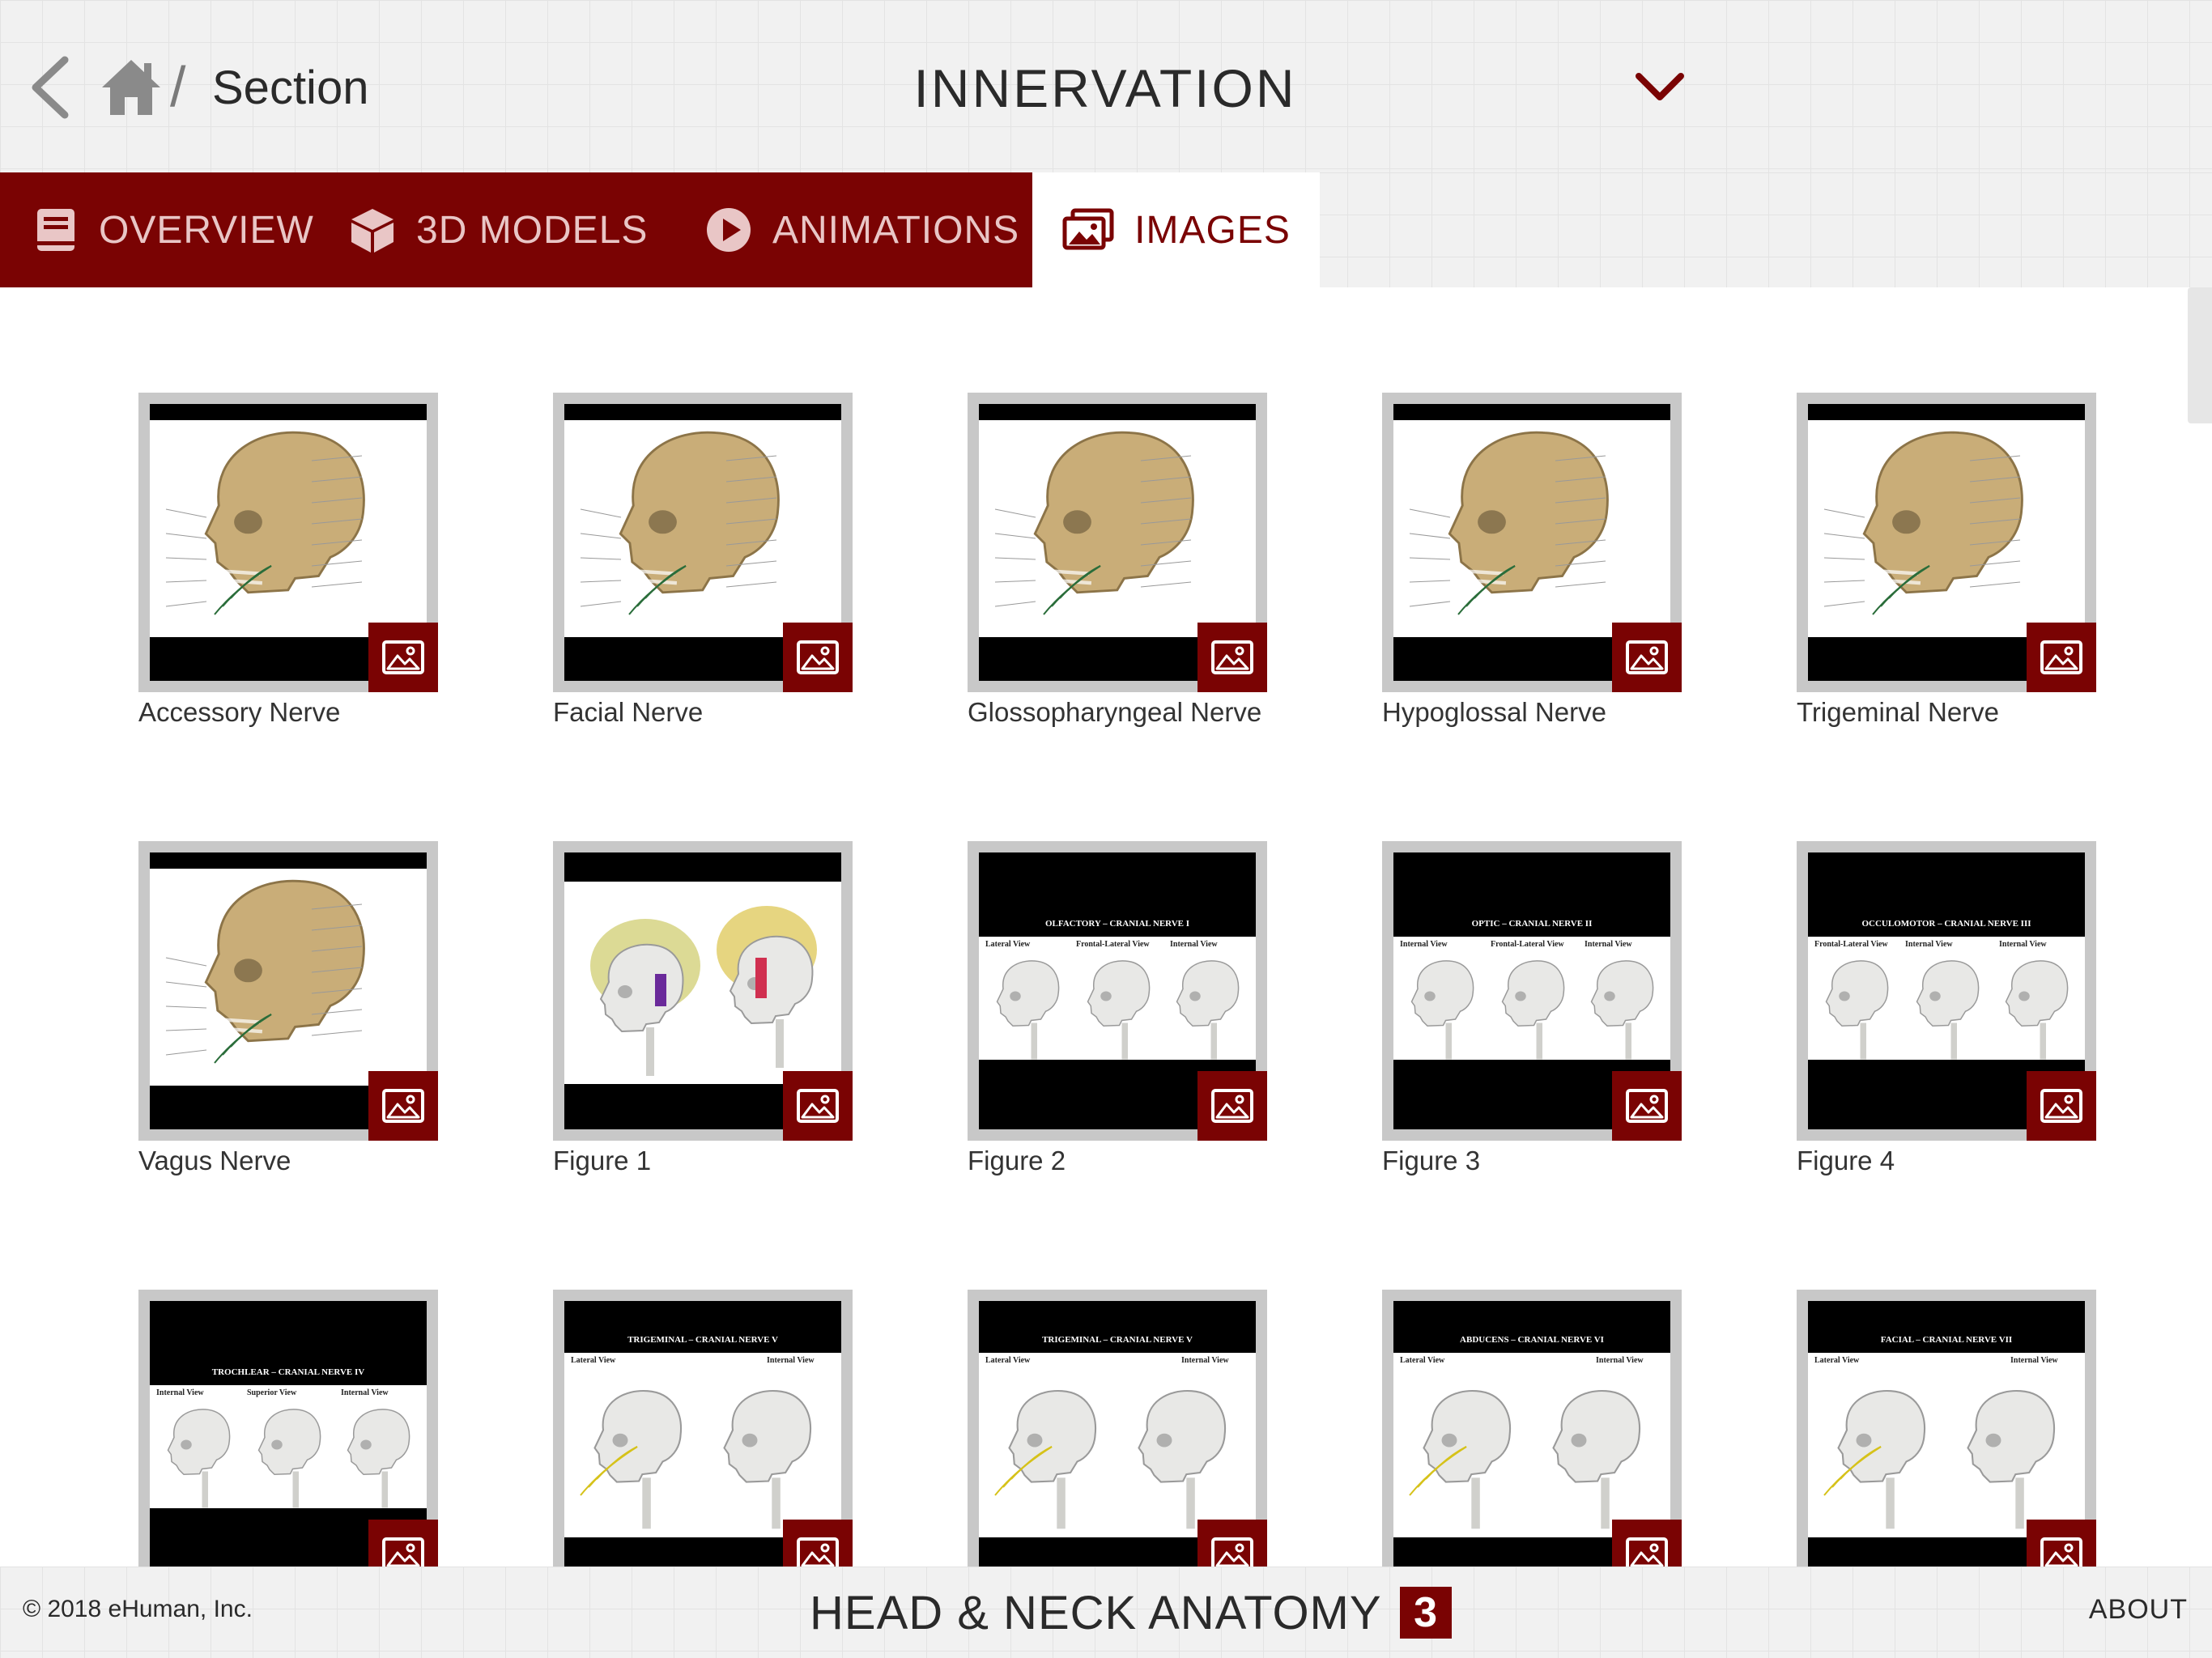 The image size is (2212, 1658). Describe the element at coordinates (240, 712) in the screenshot. I see `image-caption: Accessory Nerve` at that location.